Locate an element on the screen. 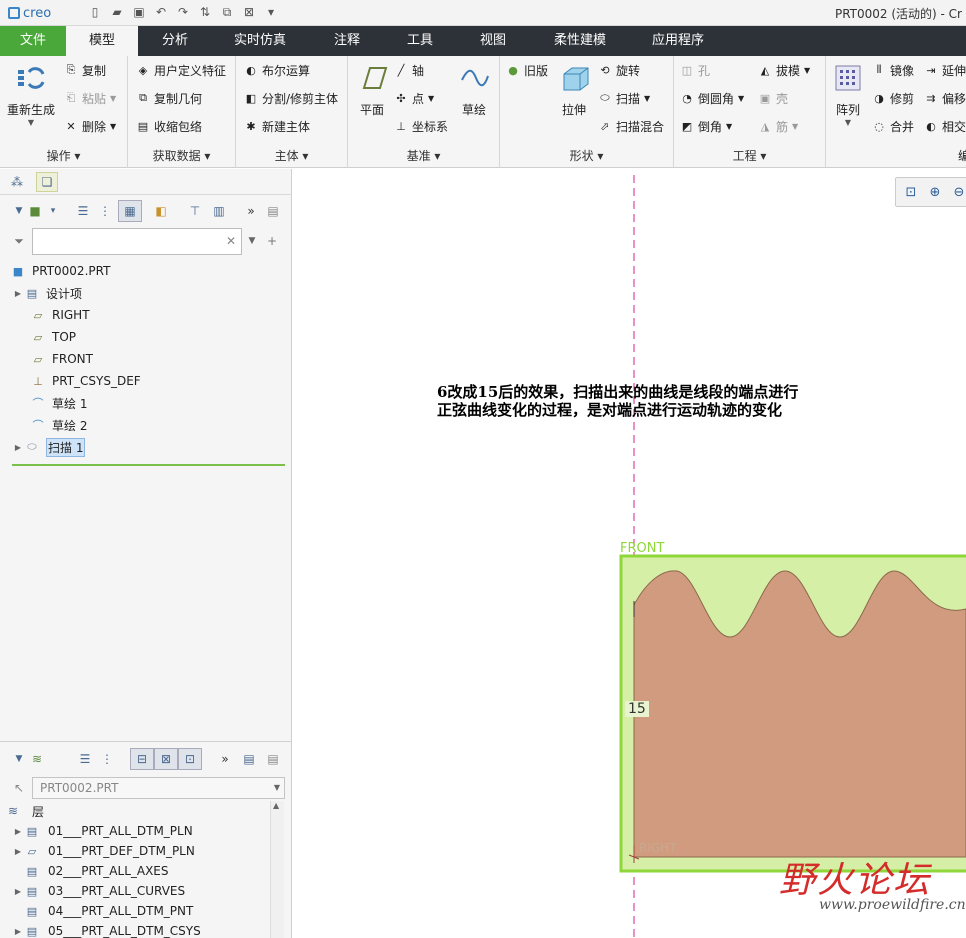  zoom-in-icon: ⊕ is located at coordinates (935, 192).